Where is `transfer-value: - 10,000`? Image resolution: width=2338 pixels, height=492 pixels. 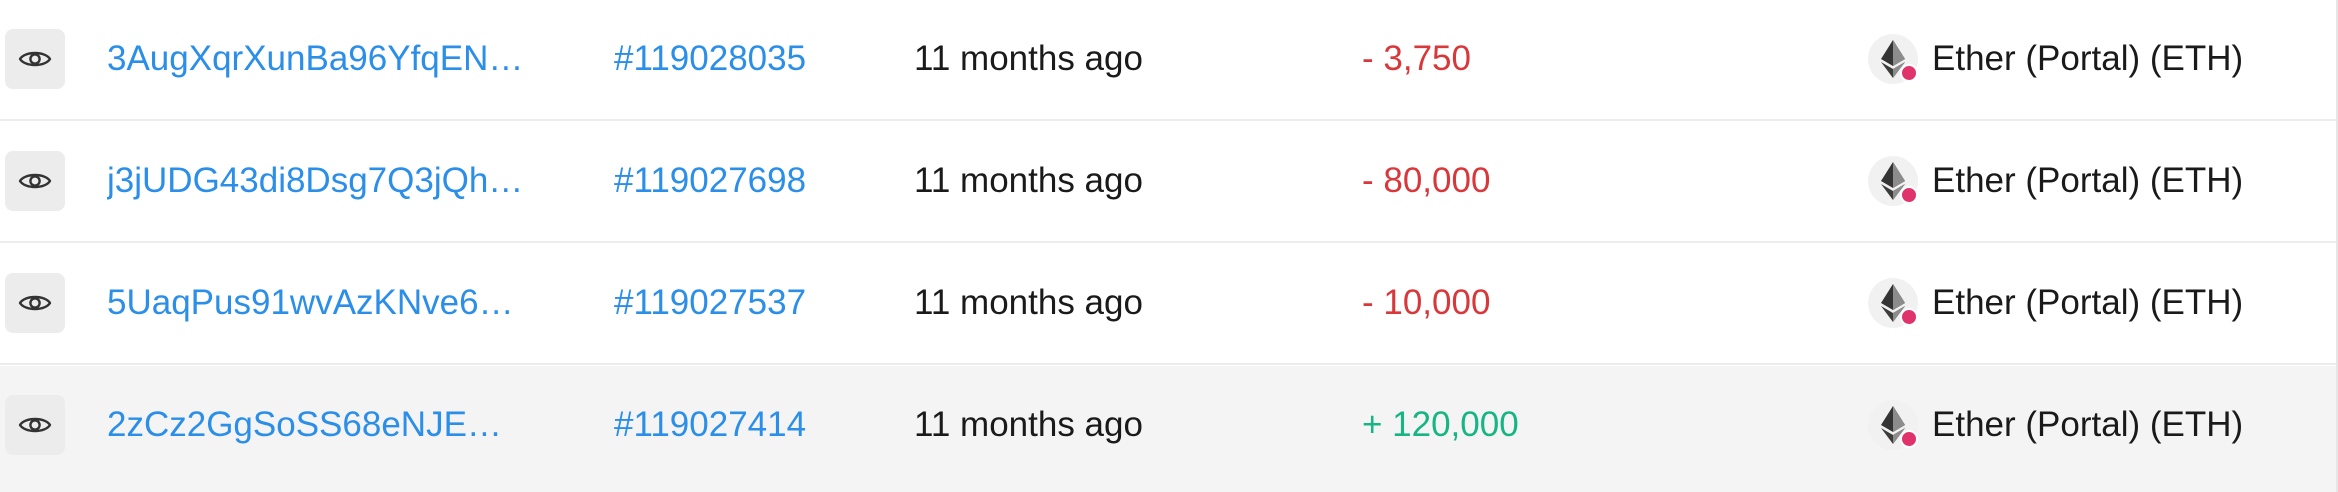 transfer-value: - 10,000 is located at coordinates (1426, 302).